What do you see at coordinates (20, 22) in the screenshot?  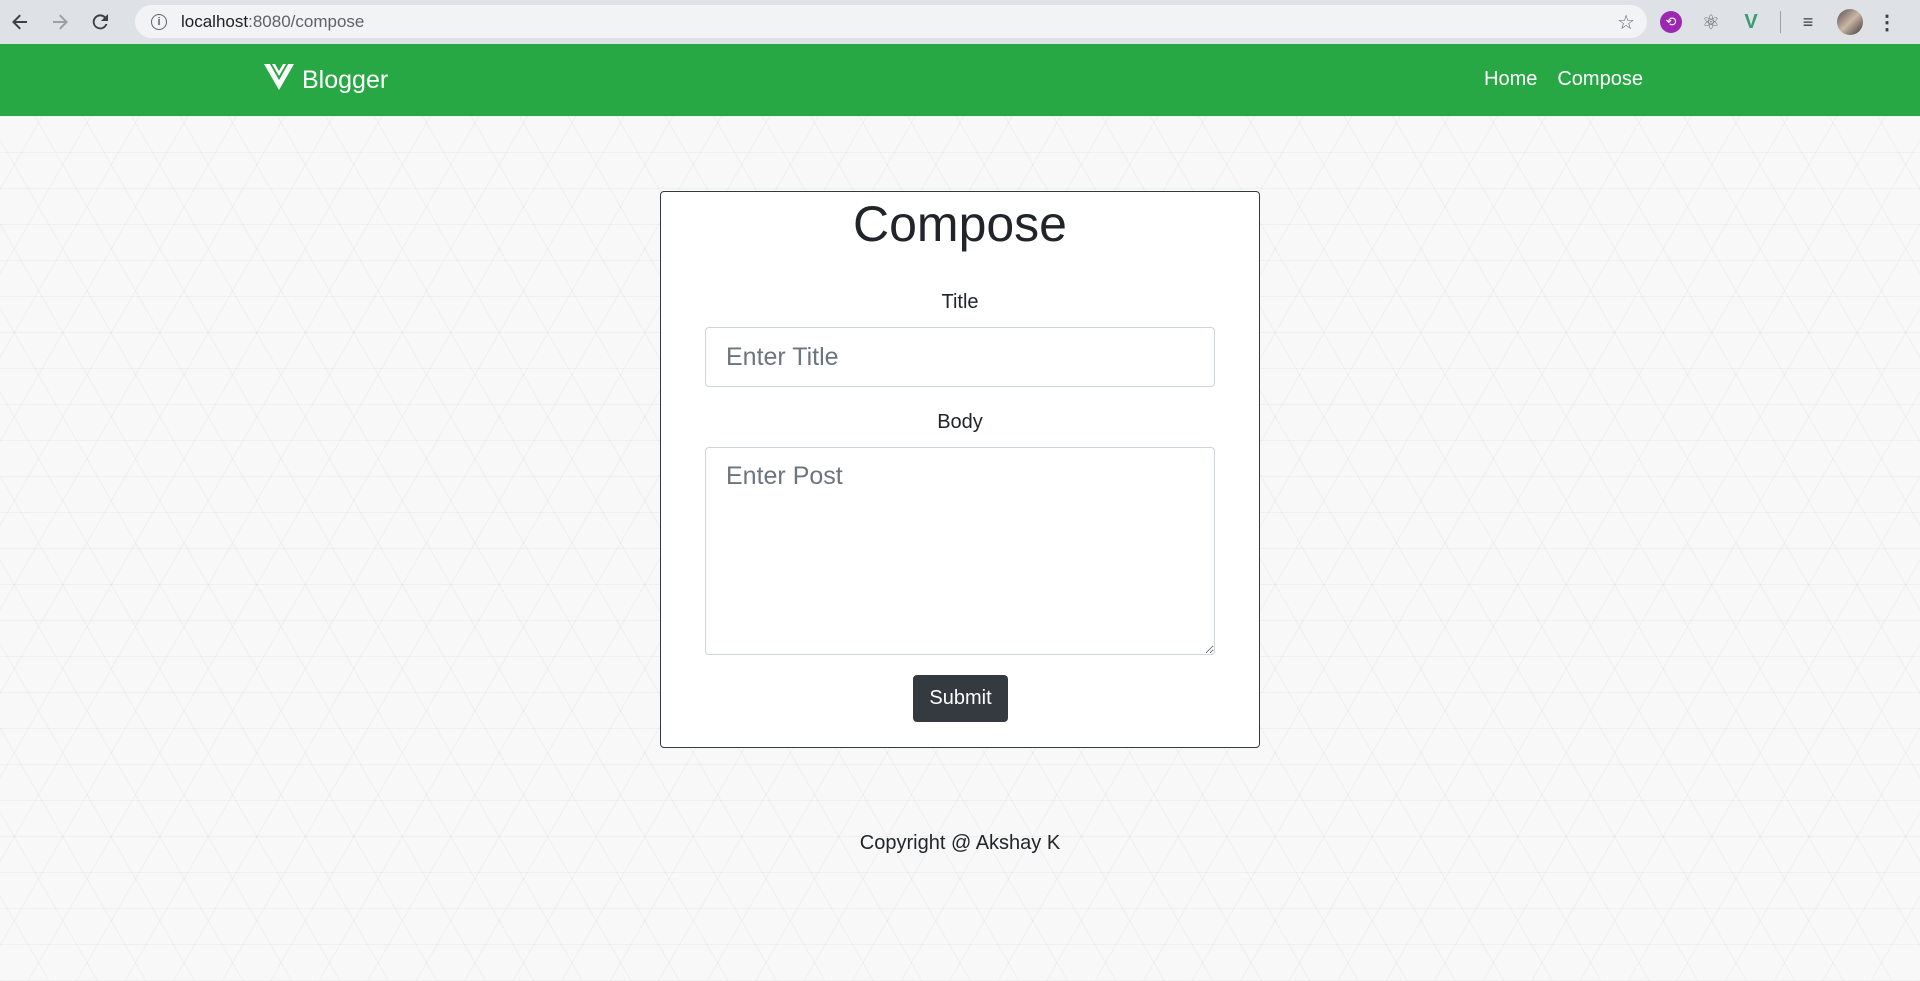 I see `back-arrow-icon` at bounding box center [20, 22].